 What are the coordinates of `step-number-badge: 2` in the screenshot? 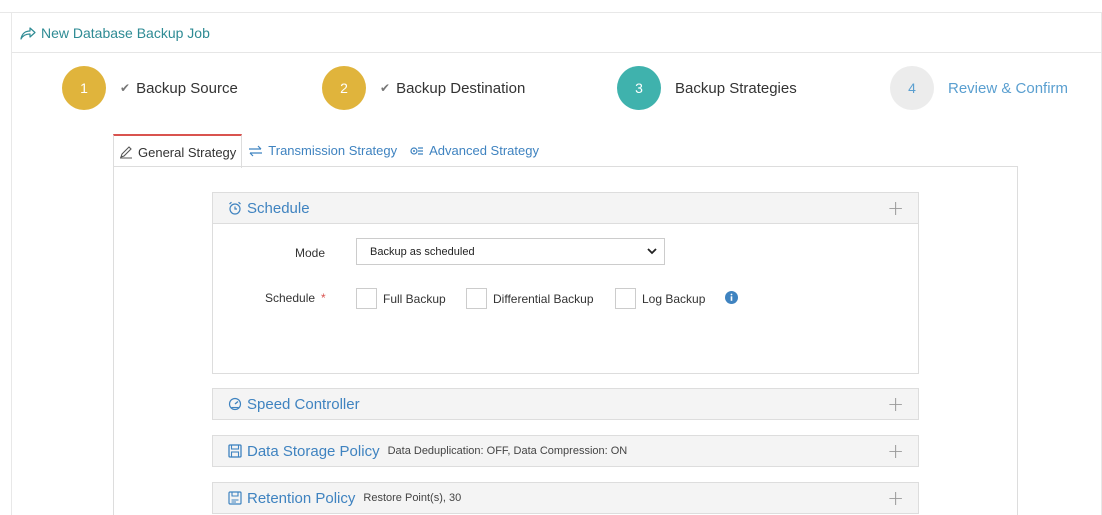 It's located at (344, 88).